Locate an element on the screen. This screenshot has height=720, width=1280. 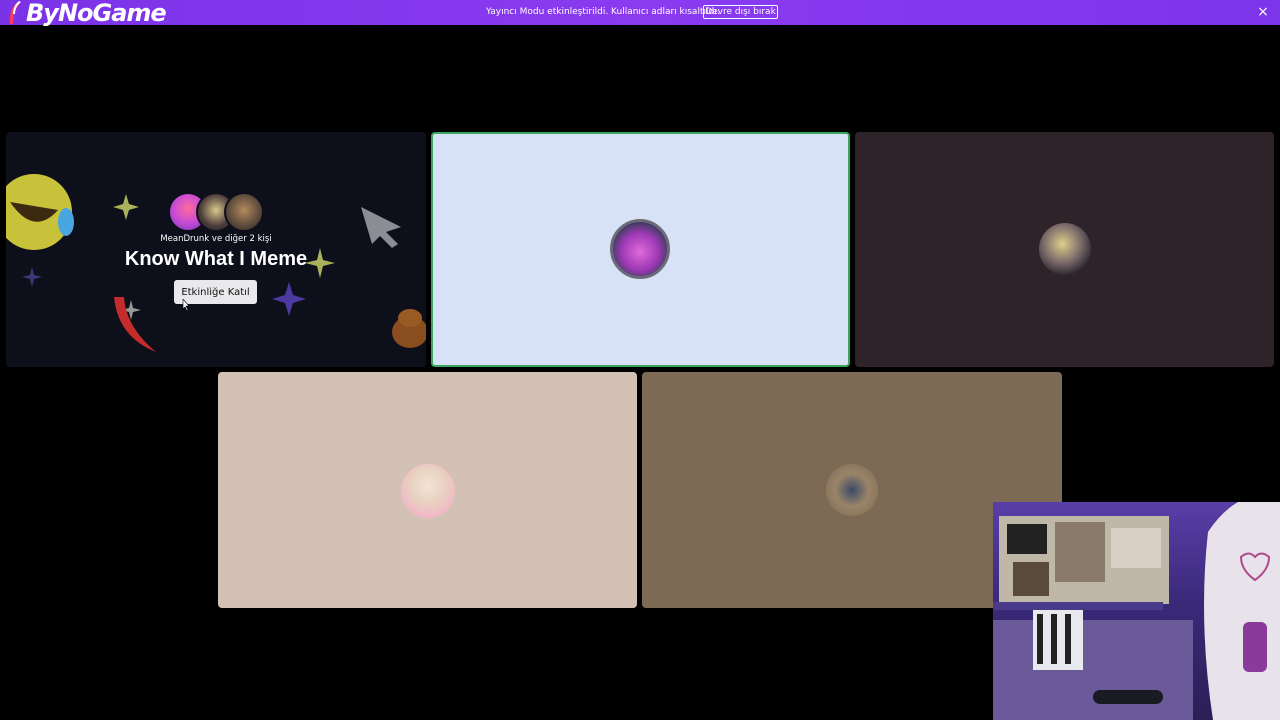
activity-title: Know What I Meme is located at coordinates (216, 259).